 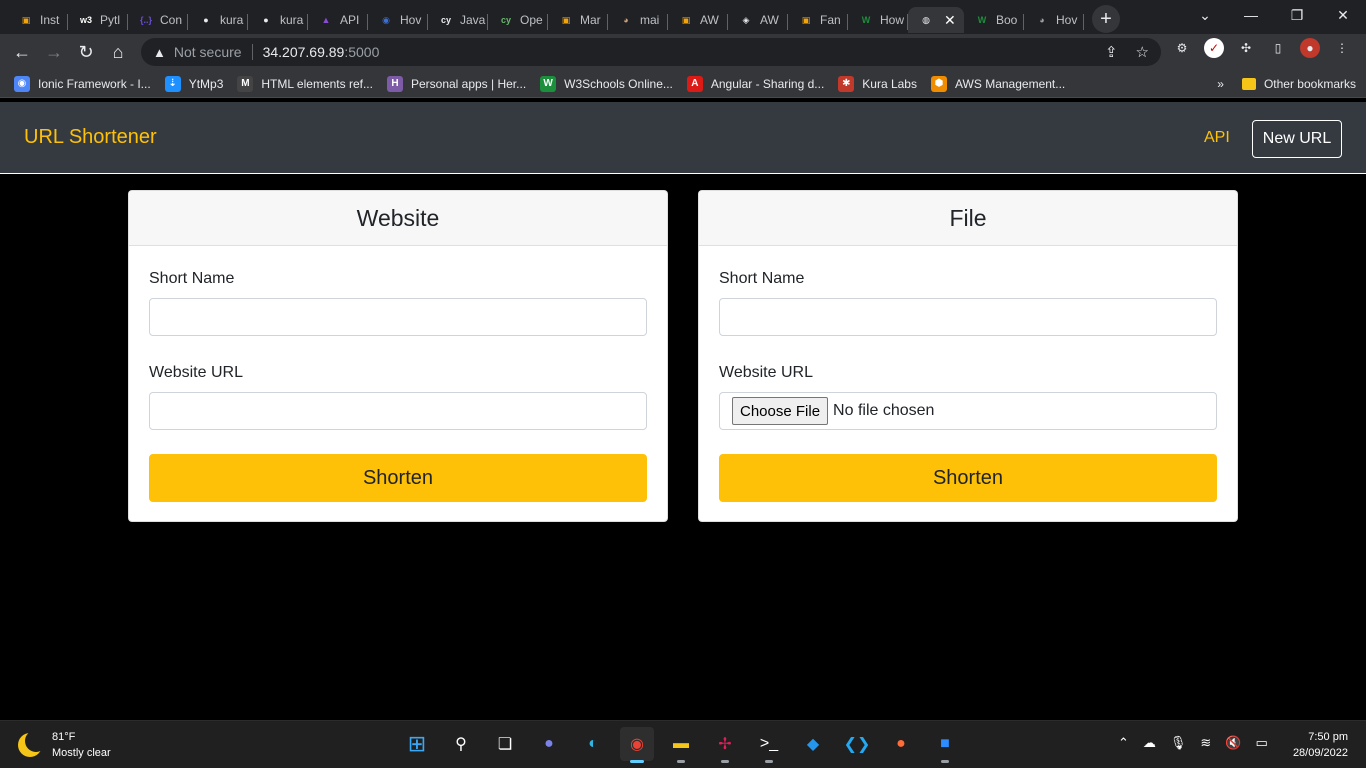 I want to click on brand-link: URL Shortener, so click(x=90, y=137).